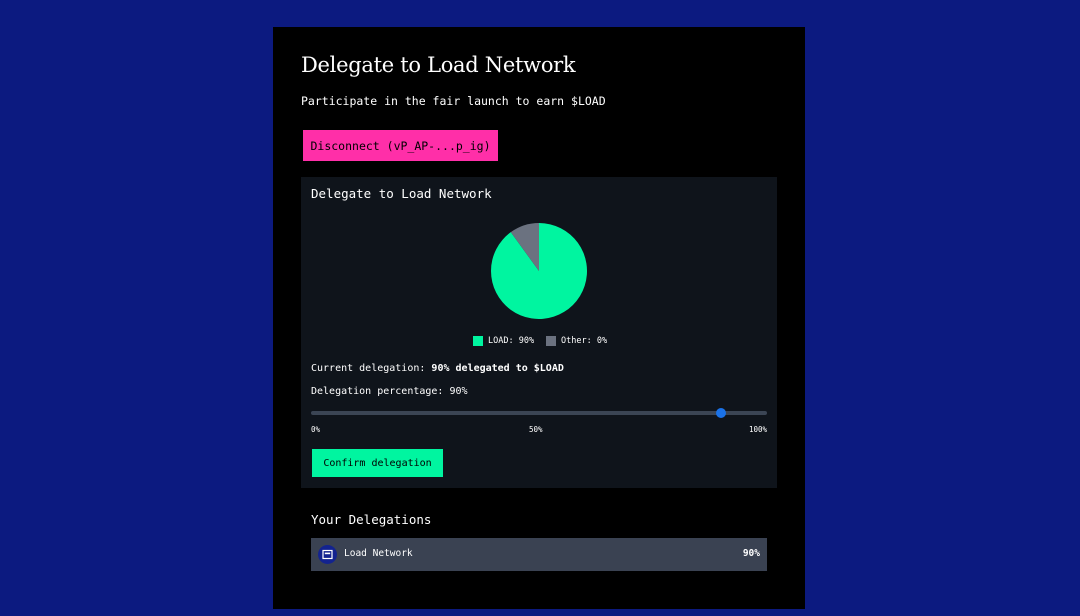  I want to click on chart-legend: LOAD: 90% Other: 0%, so click(539, 342).